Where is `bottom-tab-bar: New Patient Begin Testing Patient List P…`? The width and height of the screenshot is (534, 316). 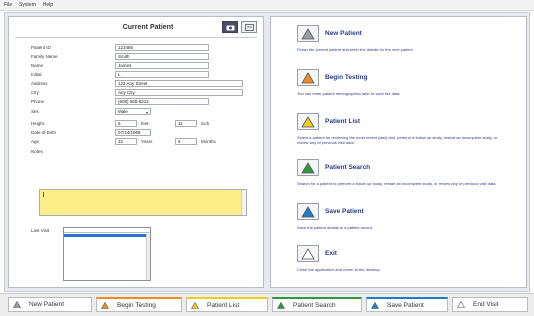 bottom-tab-bar: New Patient Begin Testing Patient List P… is located at coordinates (267, 304).